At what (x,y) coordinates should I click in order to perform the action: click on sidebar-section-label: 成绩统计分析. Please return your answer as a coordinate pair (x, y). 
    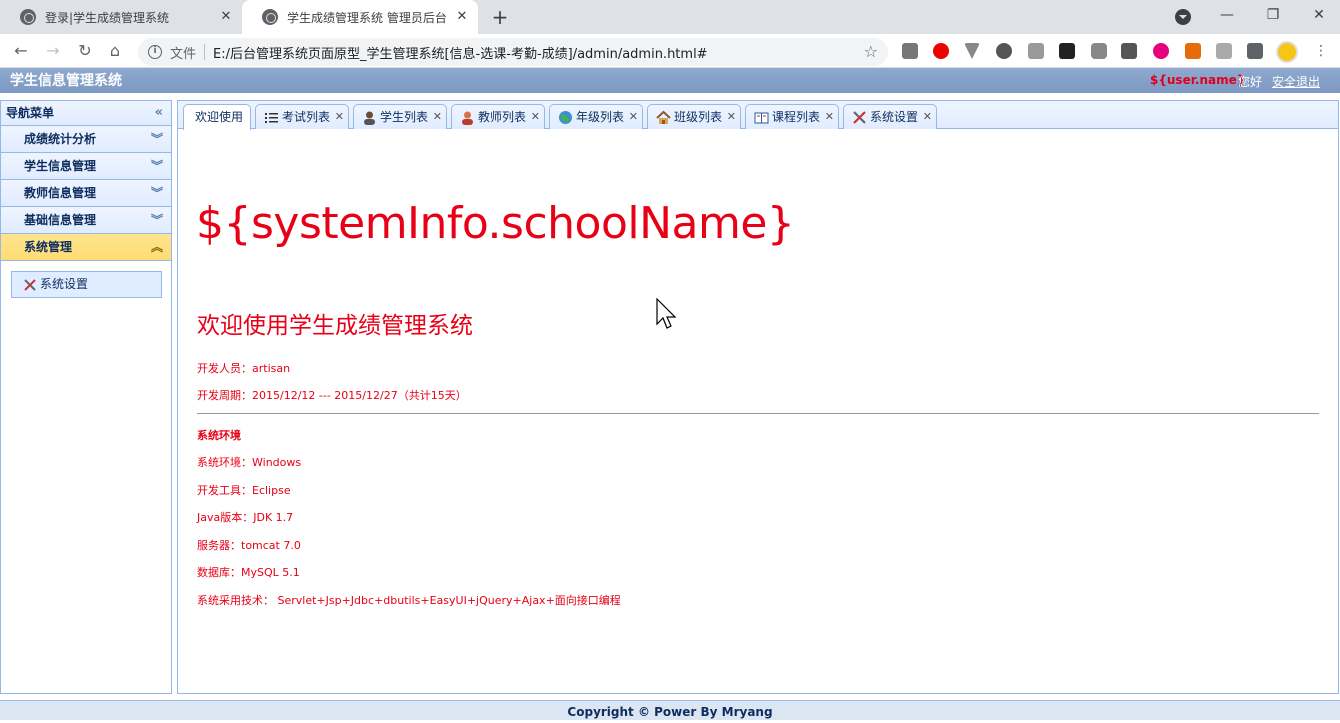
    Looking at the image, I should click on (60, 139).